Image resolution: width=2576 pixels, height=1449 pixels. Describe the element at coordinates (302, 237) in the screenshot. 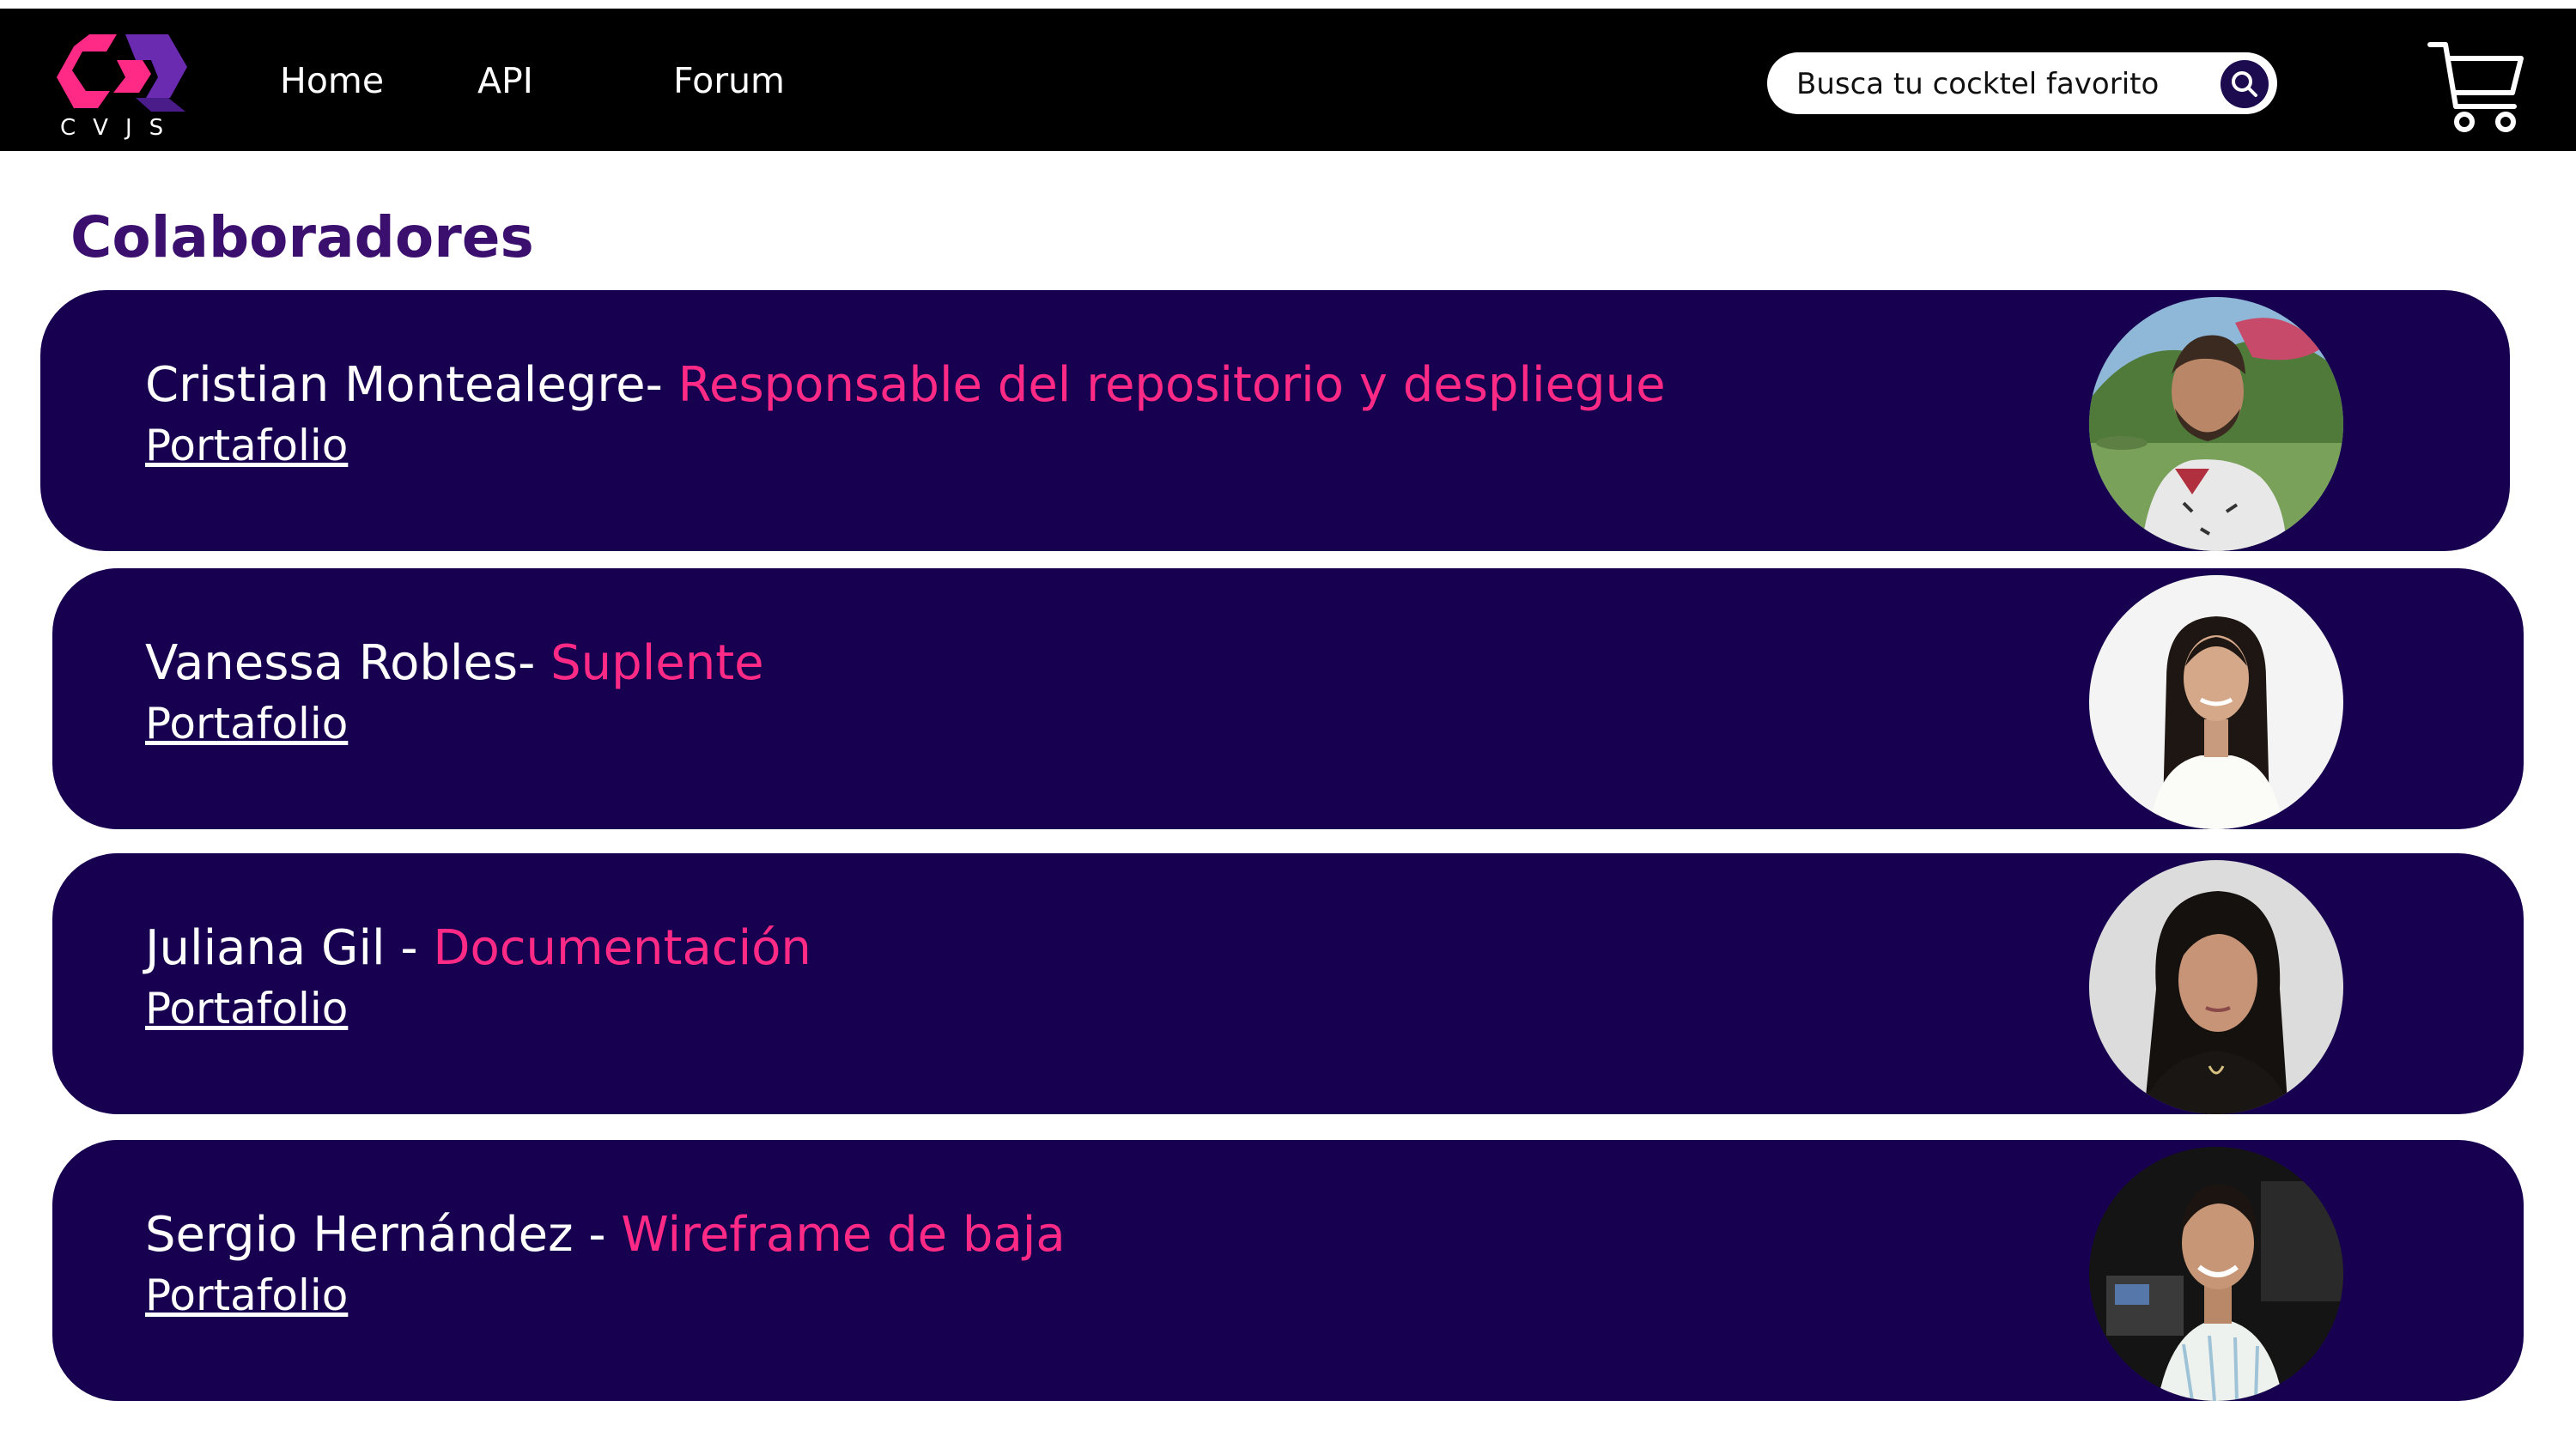

I see `page-title: Colaboradores` at that location.